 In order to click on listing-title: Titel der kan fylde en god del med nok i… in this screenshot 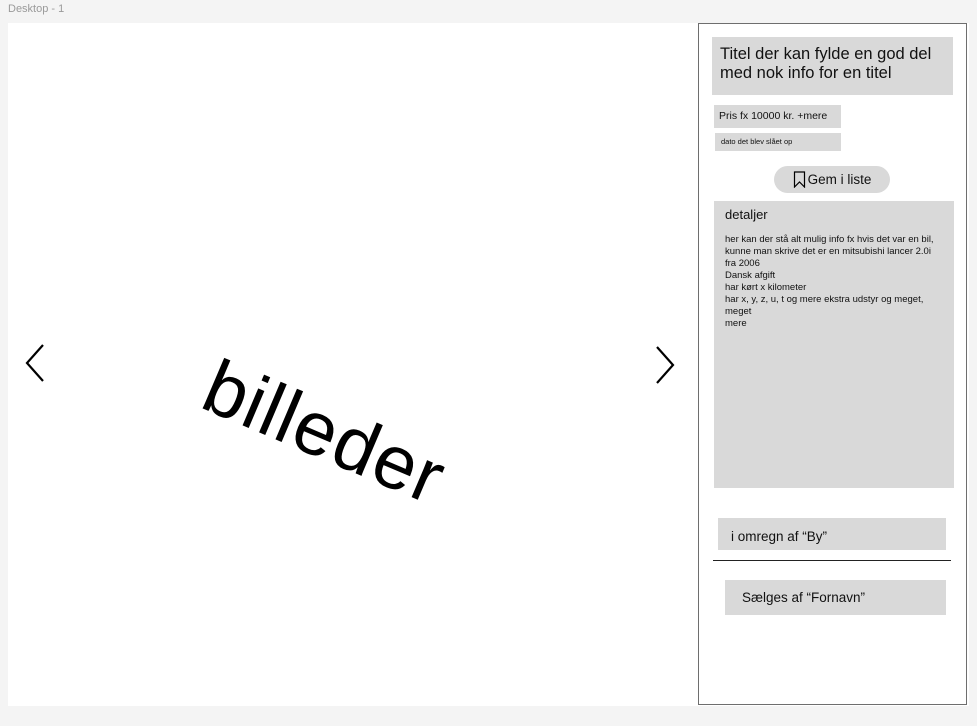, I will do `click(832, 66)`.